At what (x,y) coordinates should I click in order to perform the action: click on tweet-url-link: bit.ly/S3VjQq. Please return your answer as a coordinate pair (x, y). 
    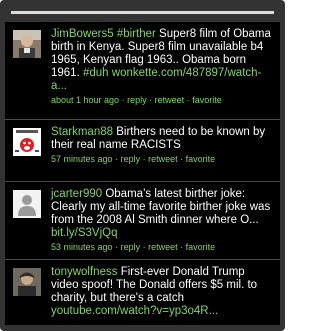
    Looking at the image, I should click on (84, 233).